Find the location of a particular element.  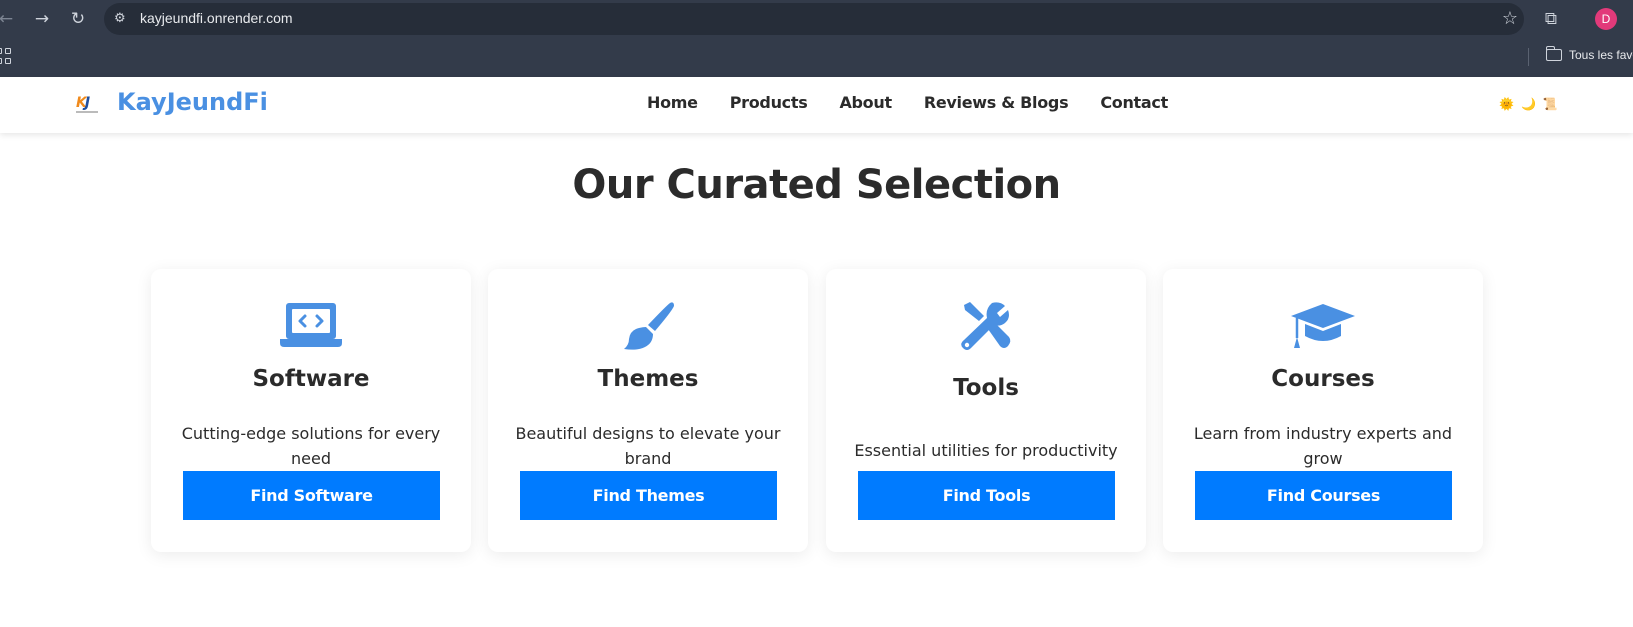

folder-icon is located at coordinates (1553, 53).